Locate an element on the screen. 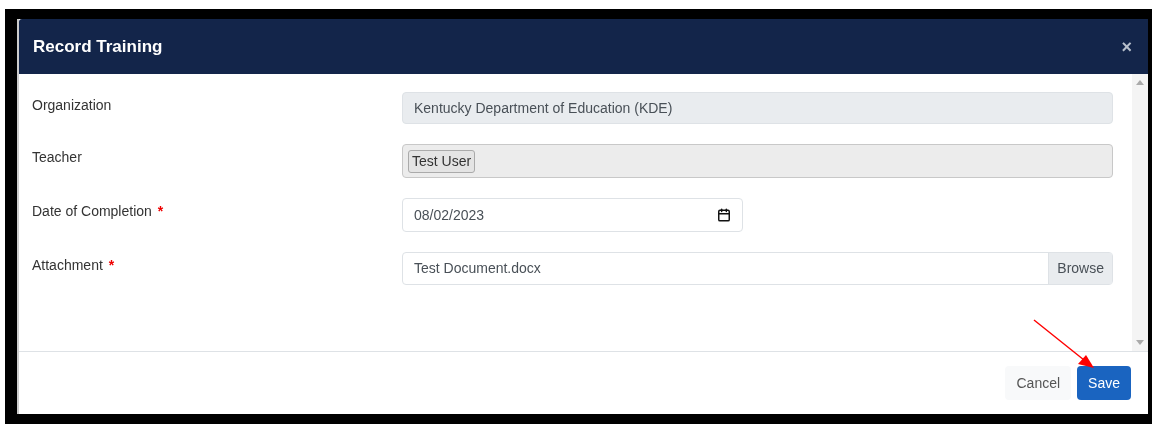 This screenshot has height=424, width=1152. field-label: Organization is located at coordinates (72, 105).